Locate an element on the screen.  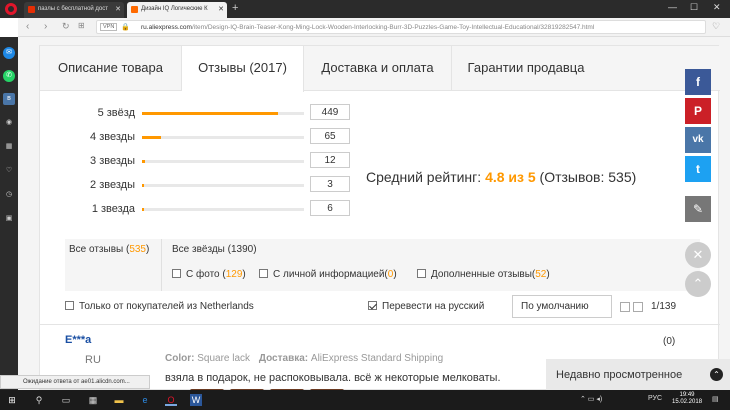
extensions-icon: ▣ is located at coordinates (9, 219).